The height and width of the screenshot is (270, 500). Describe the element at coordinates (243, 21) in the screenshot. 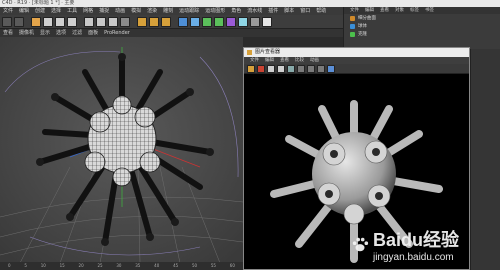

I see `scene-icon` at that location.